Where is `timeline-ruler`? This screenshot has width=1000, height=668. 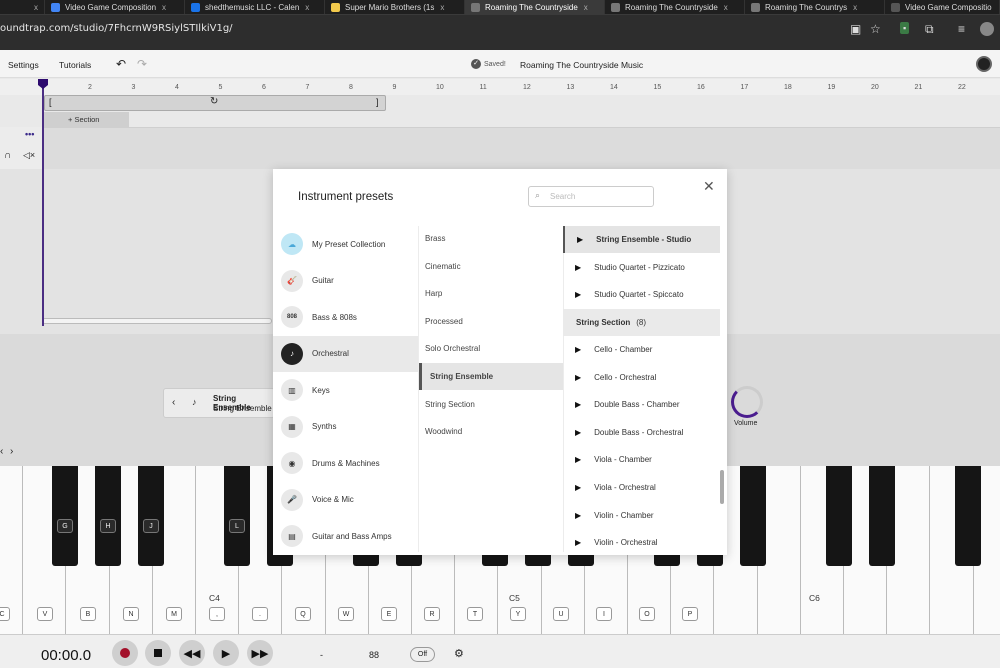
timeline-ruler is located at coordinates (500, 87).